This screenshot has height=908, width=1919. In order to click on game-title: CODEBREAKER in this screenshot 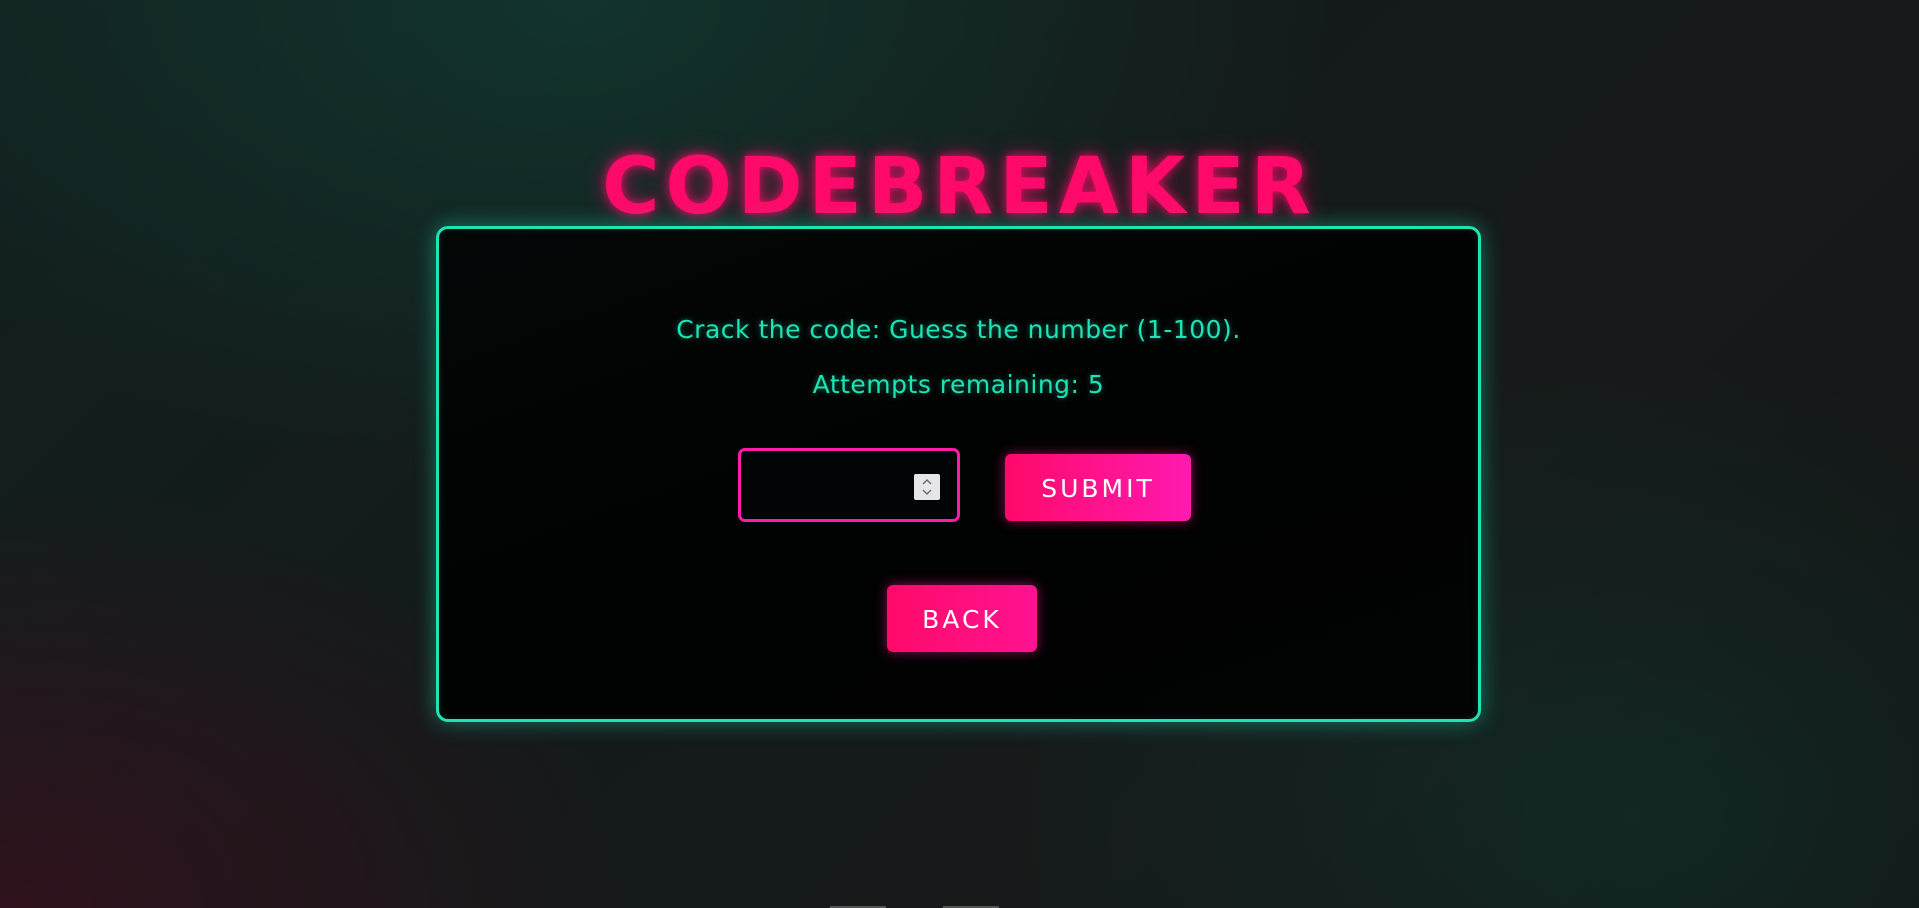, I will do `click(959, 187)`.